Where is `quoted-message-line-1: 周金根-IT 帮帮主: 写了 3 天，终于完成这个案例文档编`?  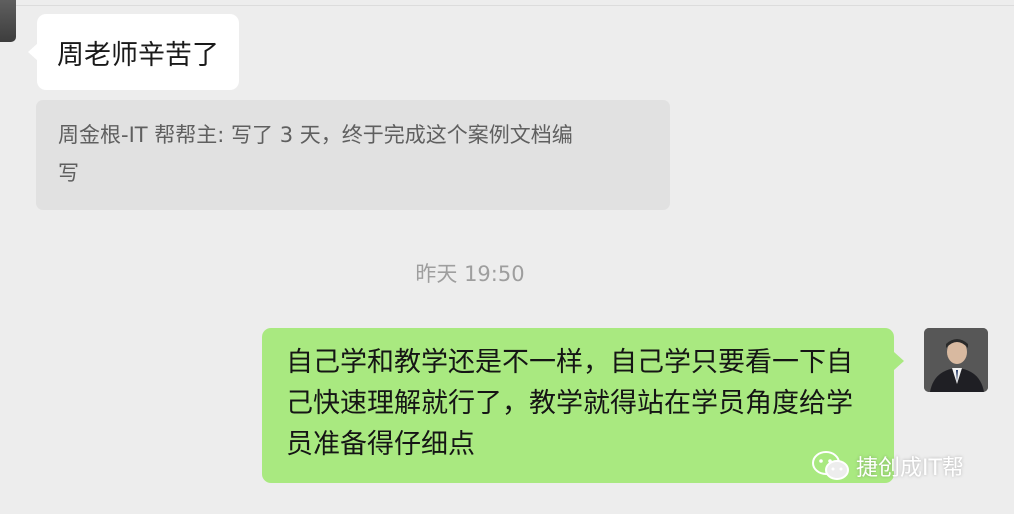 quoted-message-line-1: 周金根-IT 帮帮主: 写了 3 天，终于完成这个案例文档编 is located at coordinates (315, 135).